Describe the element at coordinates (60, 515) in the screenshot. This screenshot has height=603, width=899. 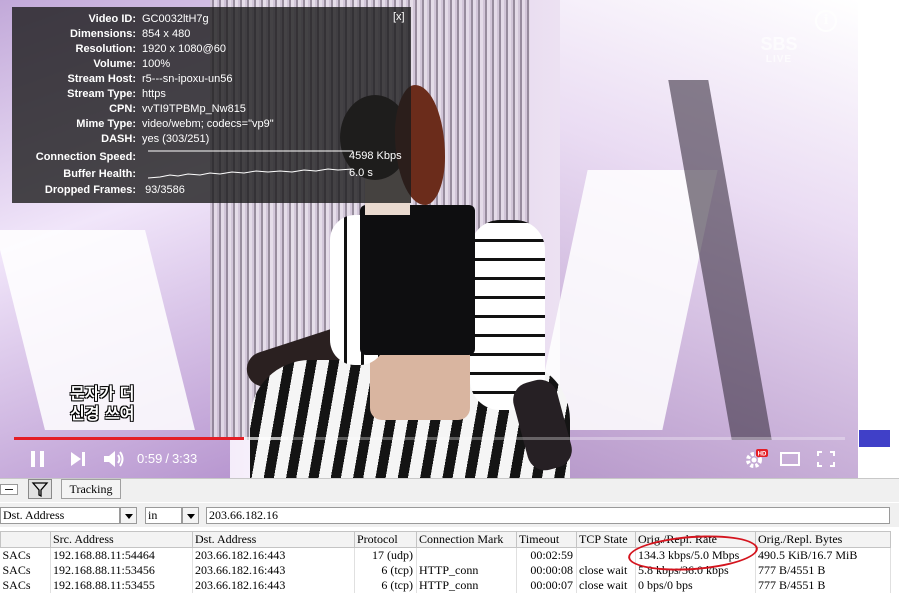
I see `filter-field-select: Dst. Address` at that location.